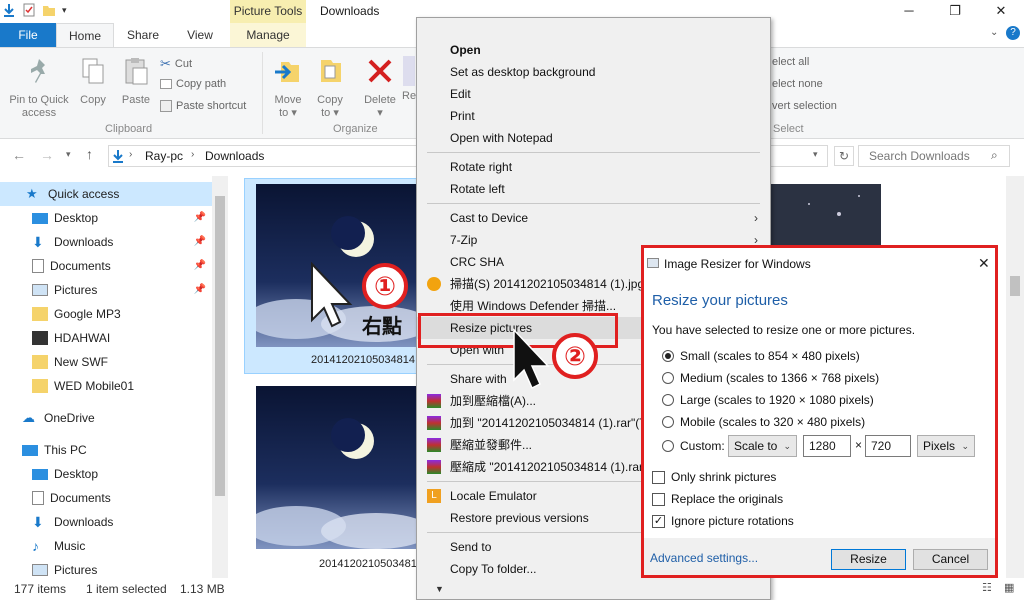 The image size is (1024, 600). I want to click on tab-view: View, so click(200, 35).